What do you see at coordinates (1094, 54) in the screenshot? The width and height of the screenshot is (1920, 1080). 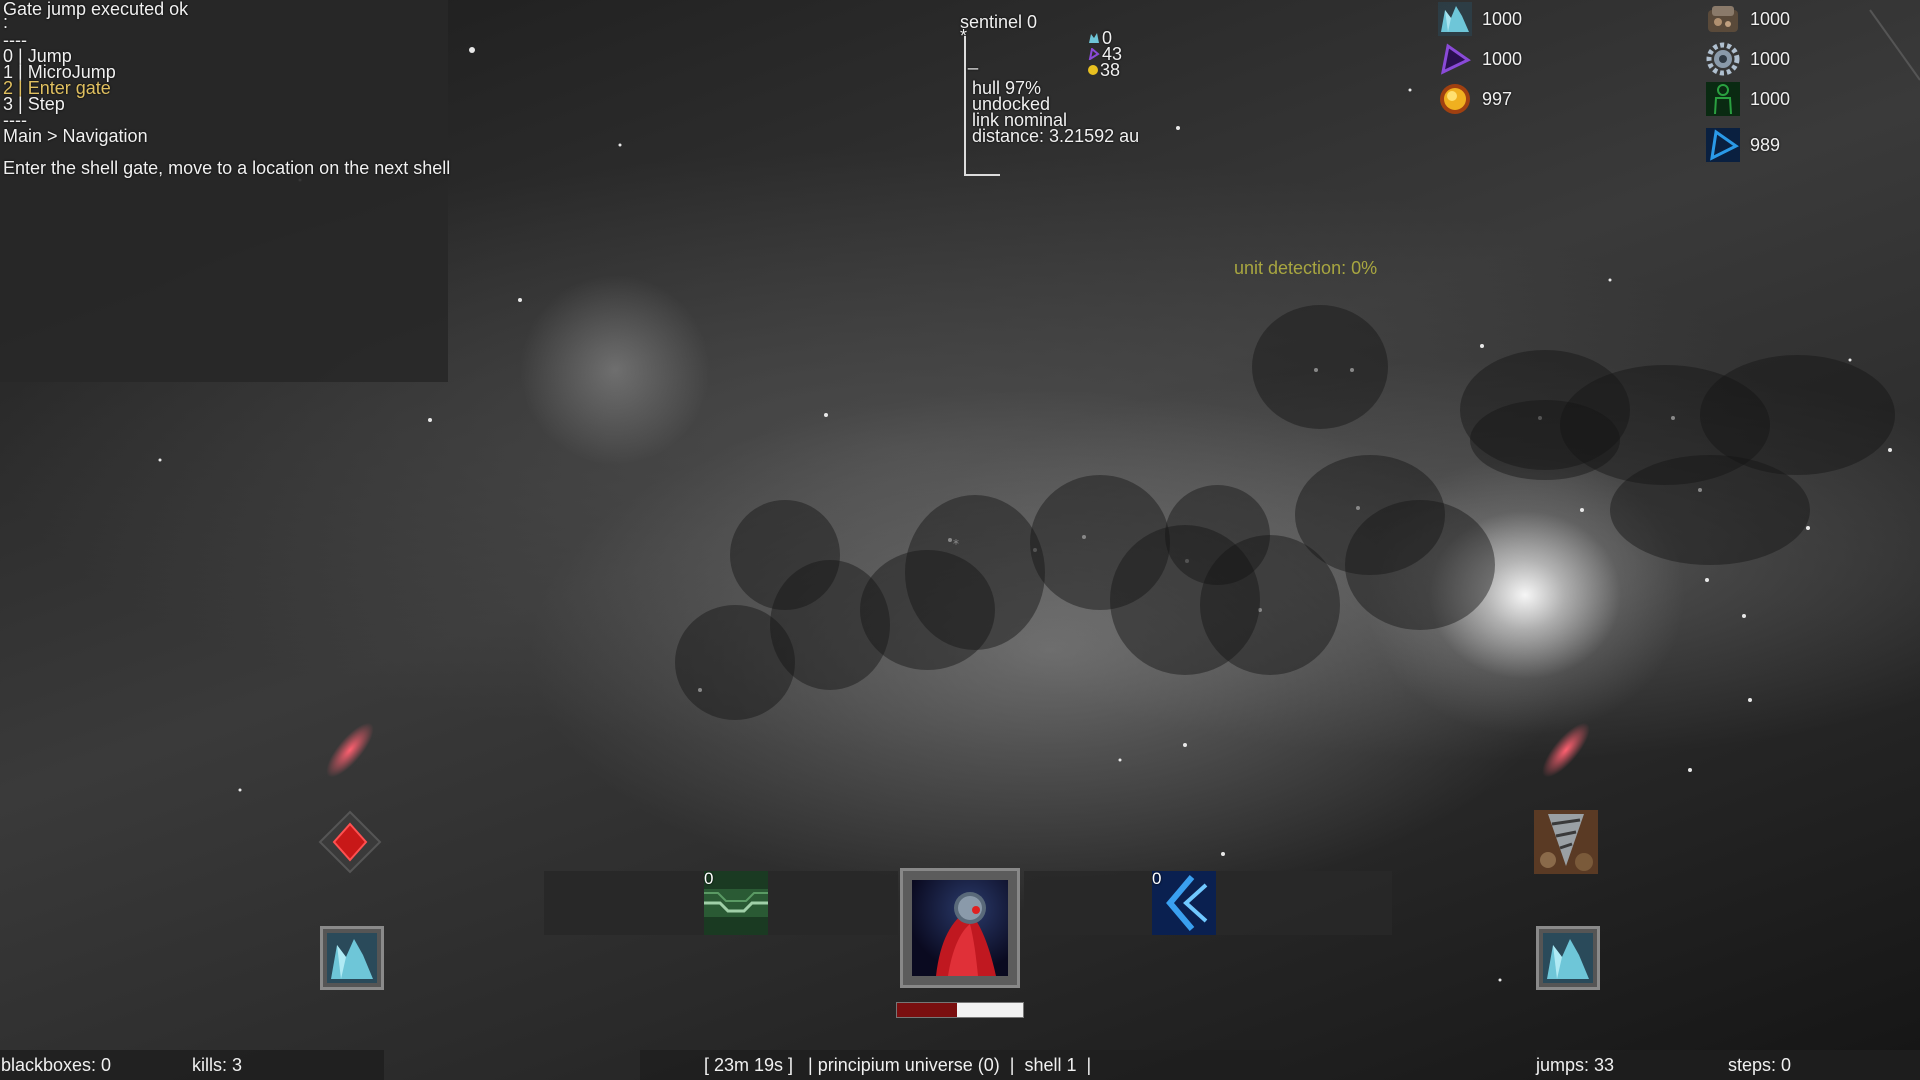 I see `triangle-icon` at bounding box center [1094, 54].